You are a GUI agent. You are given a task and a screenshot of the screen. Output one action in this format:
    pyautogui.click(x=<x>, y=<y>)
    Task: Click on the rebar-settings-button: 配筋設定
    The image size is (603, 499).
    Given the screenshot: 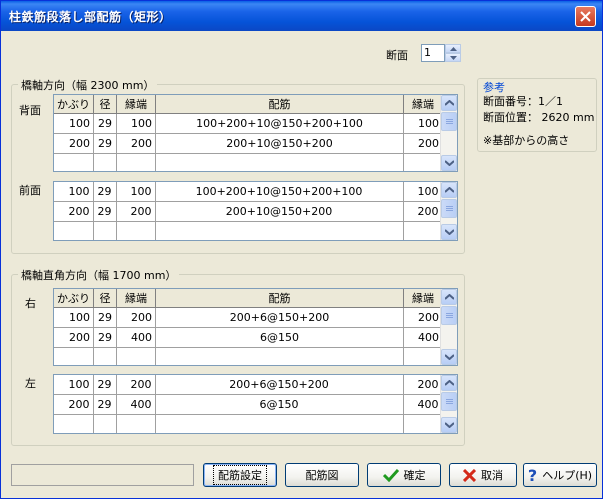 What is the action you would take?
    pyautogui.click(x=240, y=475)
    